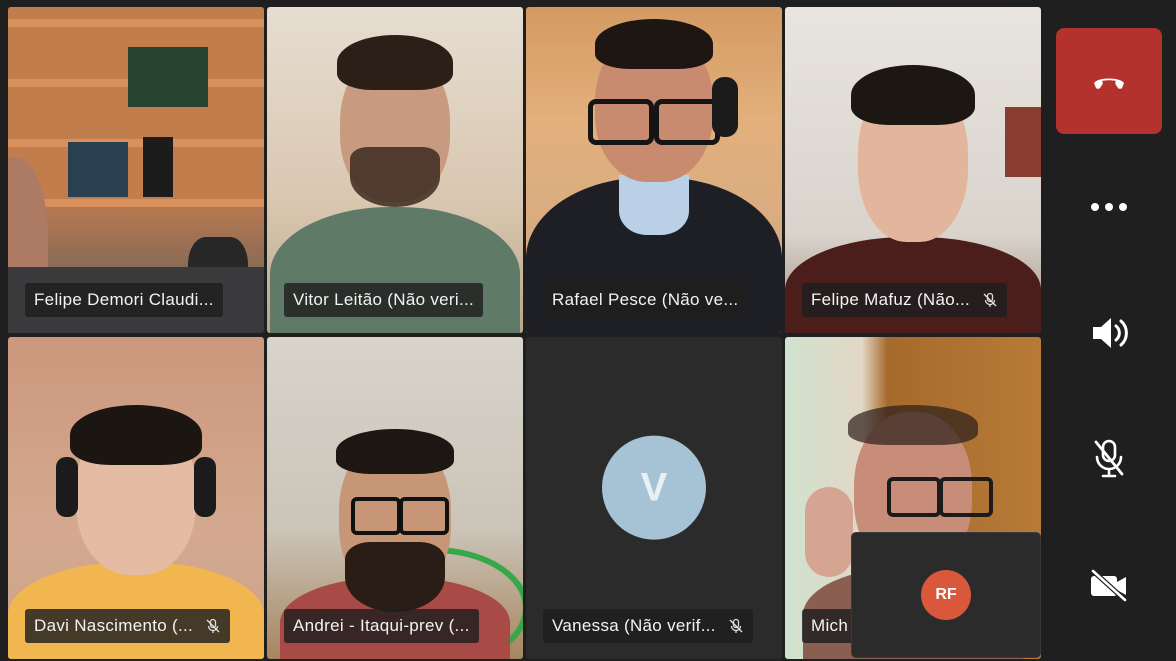  I want to click on speaker-button, so click(1109, 333).